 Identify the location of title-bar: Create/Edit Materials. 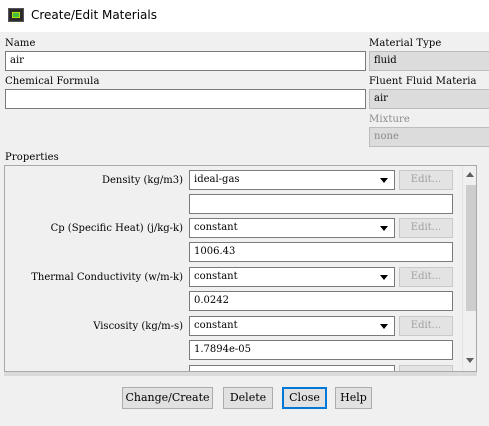
(244, 16).